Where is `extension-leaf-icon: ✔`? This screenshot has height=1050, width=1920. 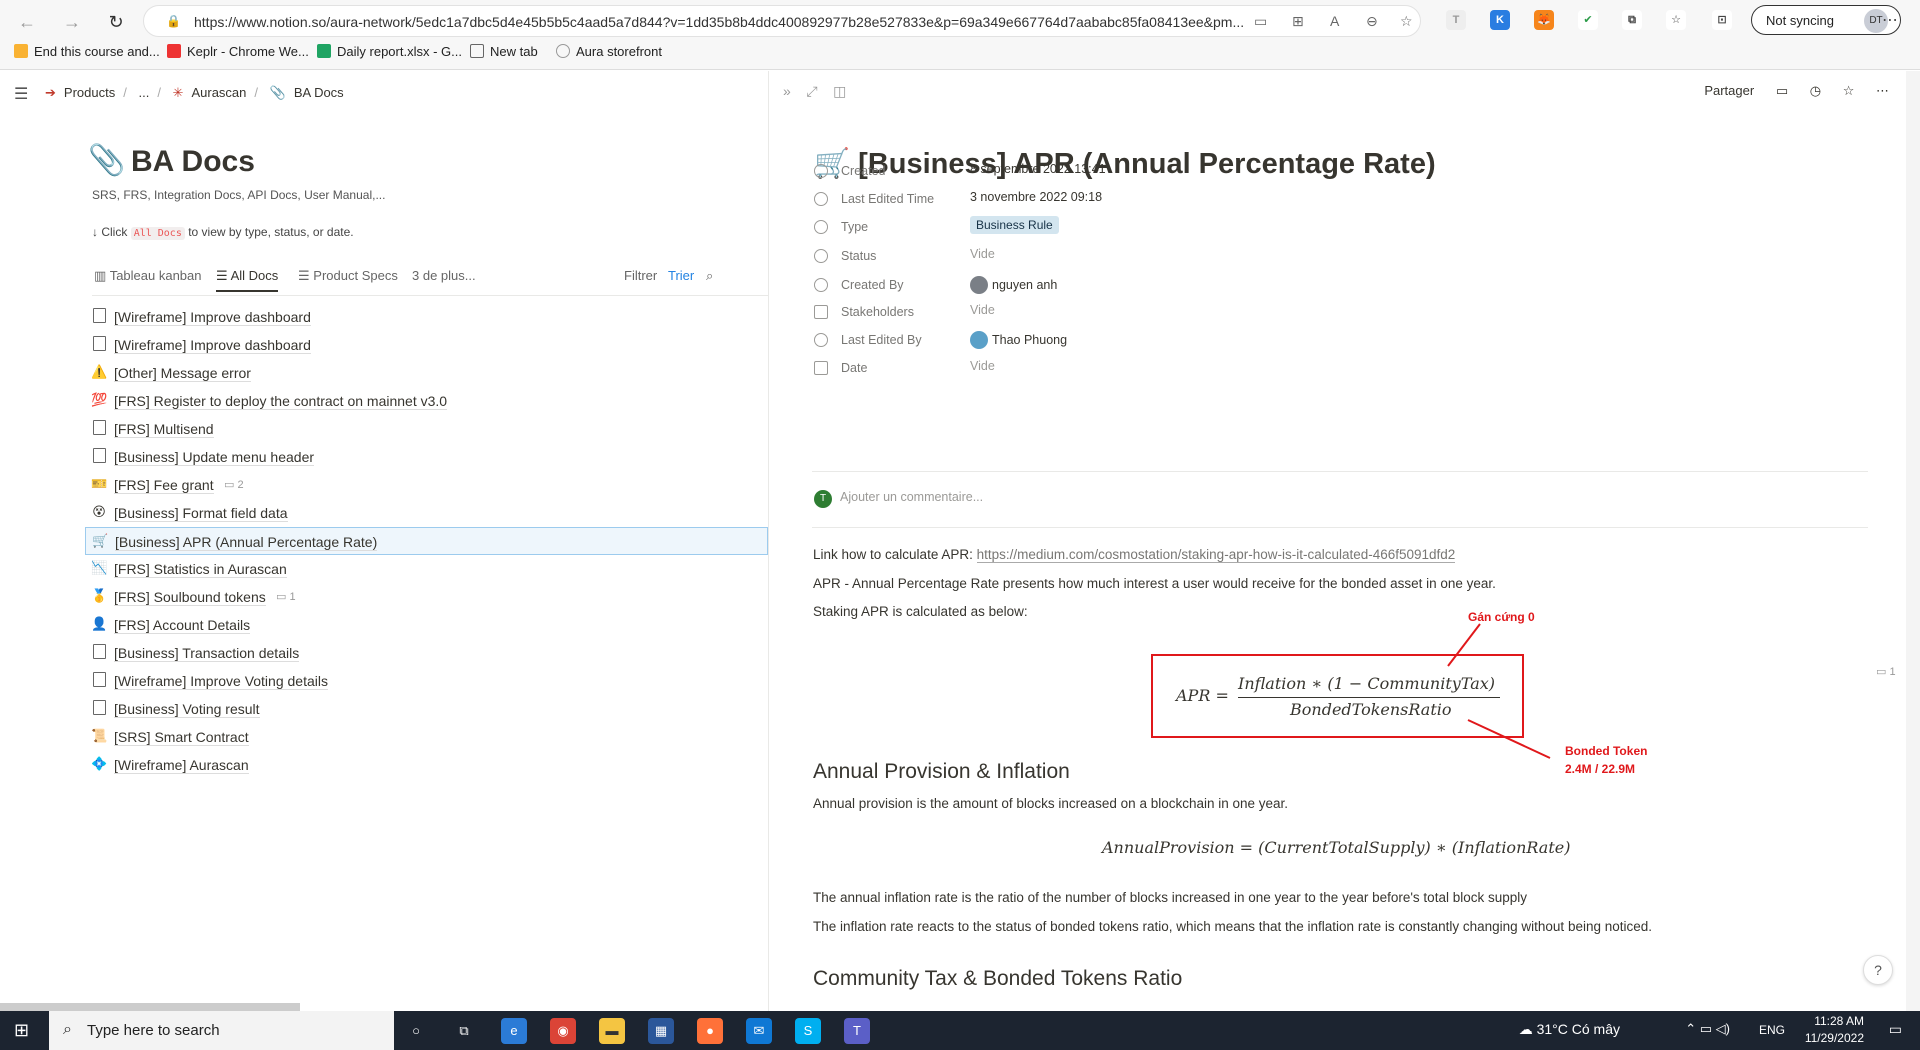 extension-leaf-icon: ✔ is located at coordinates (1588, 20).